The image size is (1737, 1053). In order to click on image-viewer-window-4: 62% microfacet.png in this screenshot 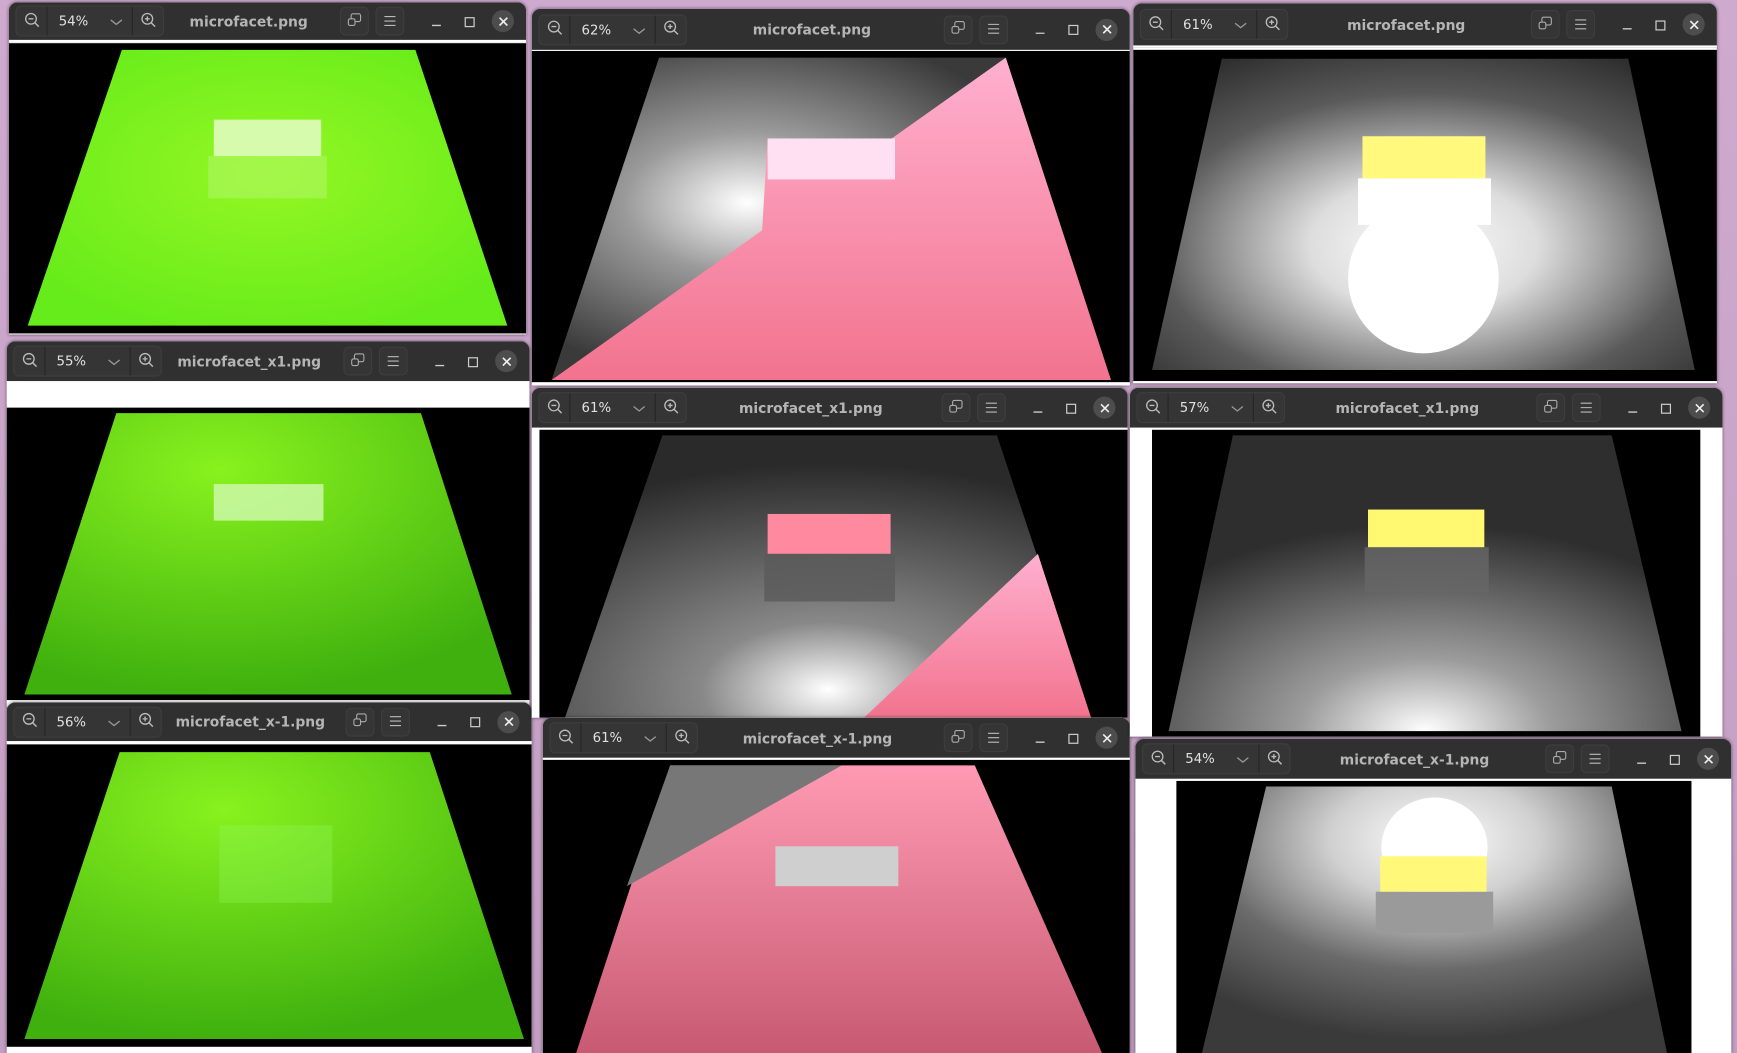, I will do `click(830, 197)`.